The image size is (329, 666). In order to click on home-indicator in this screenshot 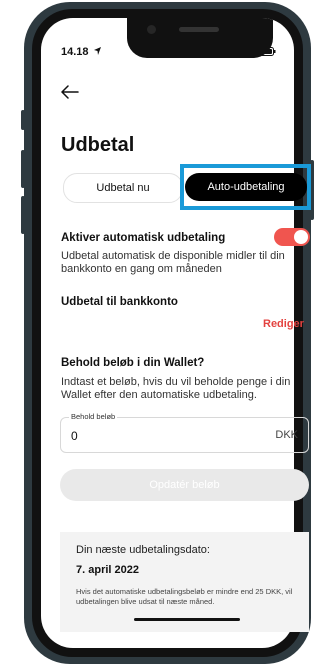, I will do `click(187, 619)`.